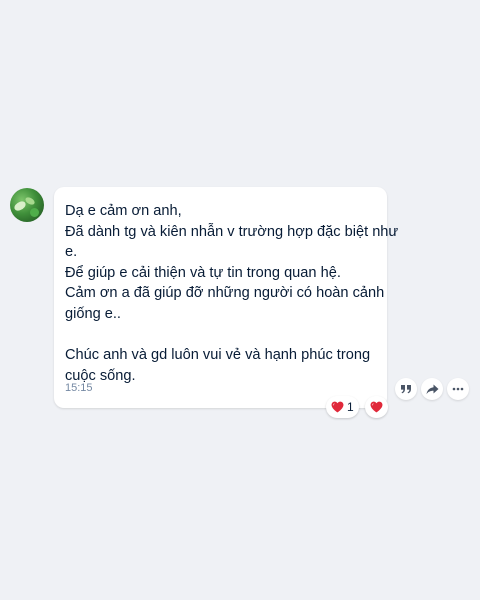  I want to click on message-line: Dạ e cảm ơn anh,, so click(123, 211).